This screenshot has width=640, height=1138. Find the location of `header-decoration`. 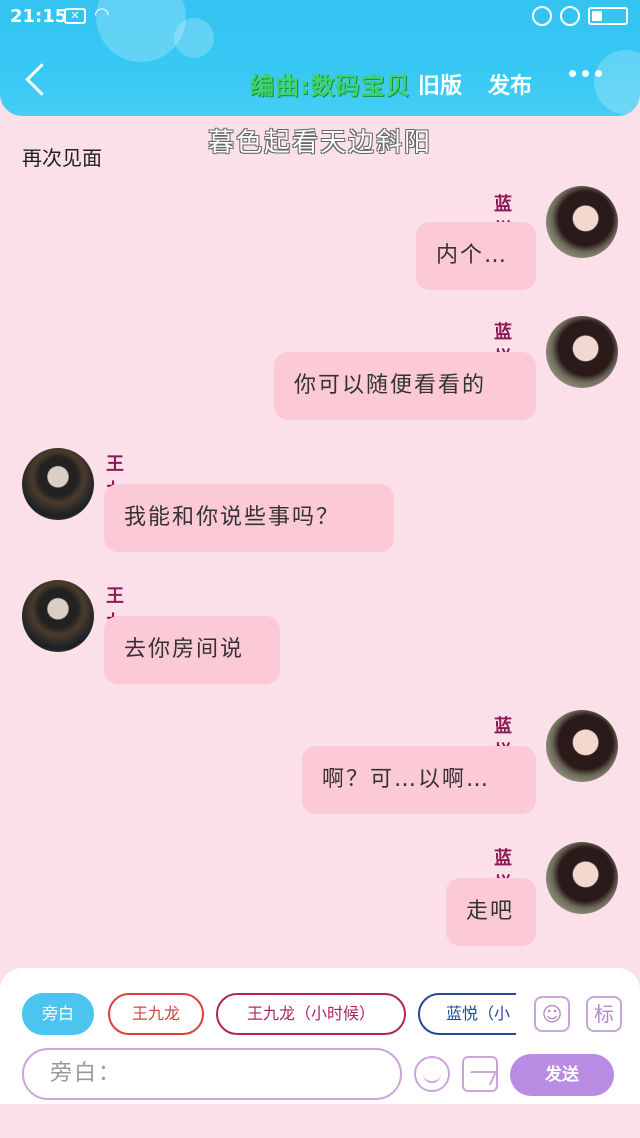

header-decoration is located at coordinates (617, 82).